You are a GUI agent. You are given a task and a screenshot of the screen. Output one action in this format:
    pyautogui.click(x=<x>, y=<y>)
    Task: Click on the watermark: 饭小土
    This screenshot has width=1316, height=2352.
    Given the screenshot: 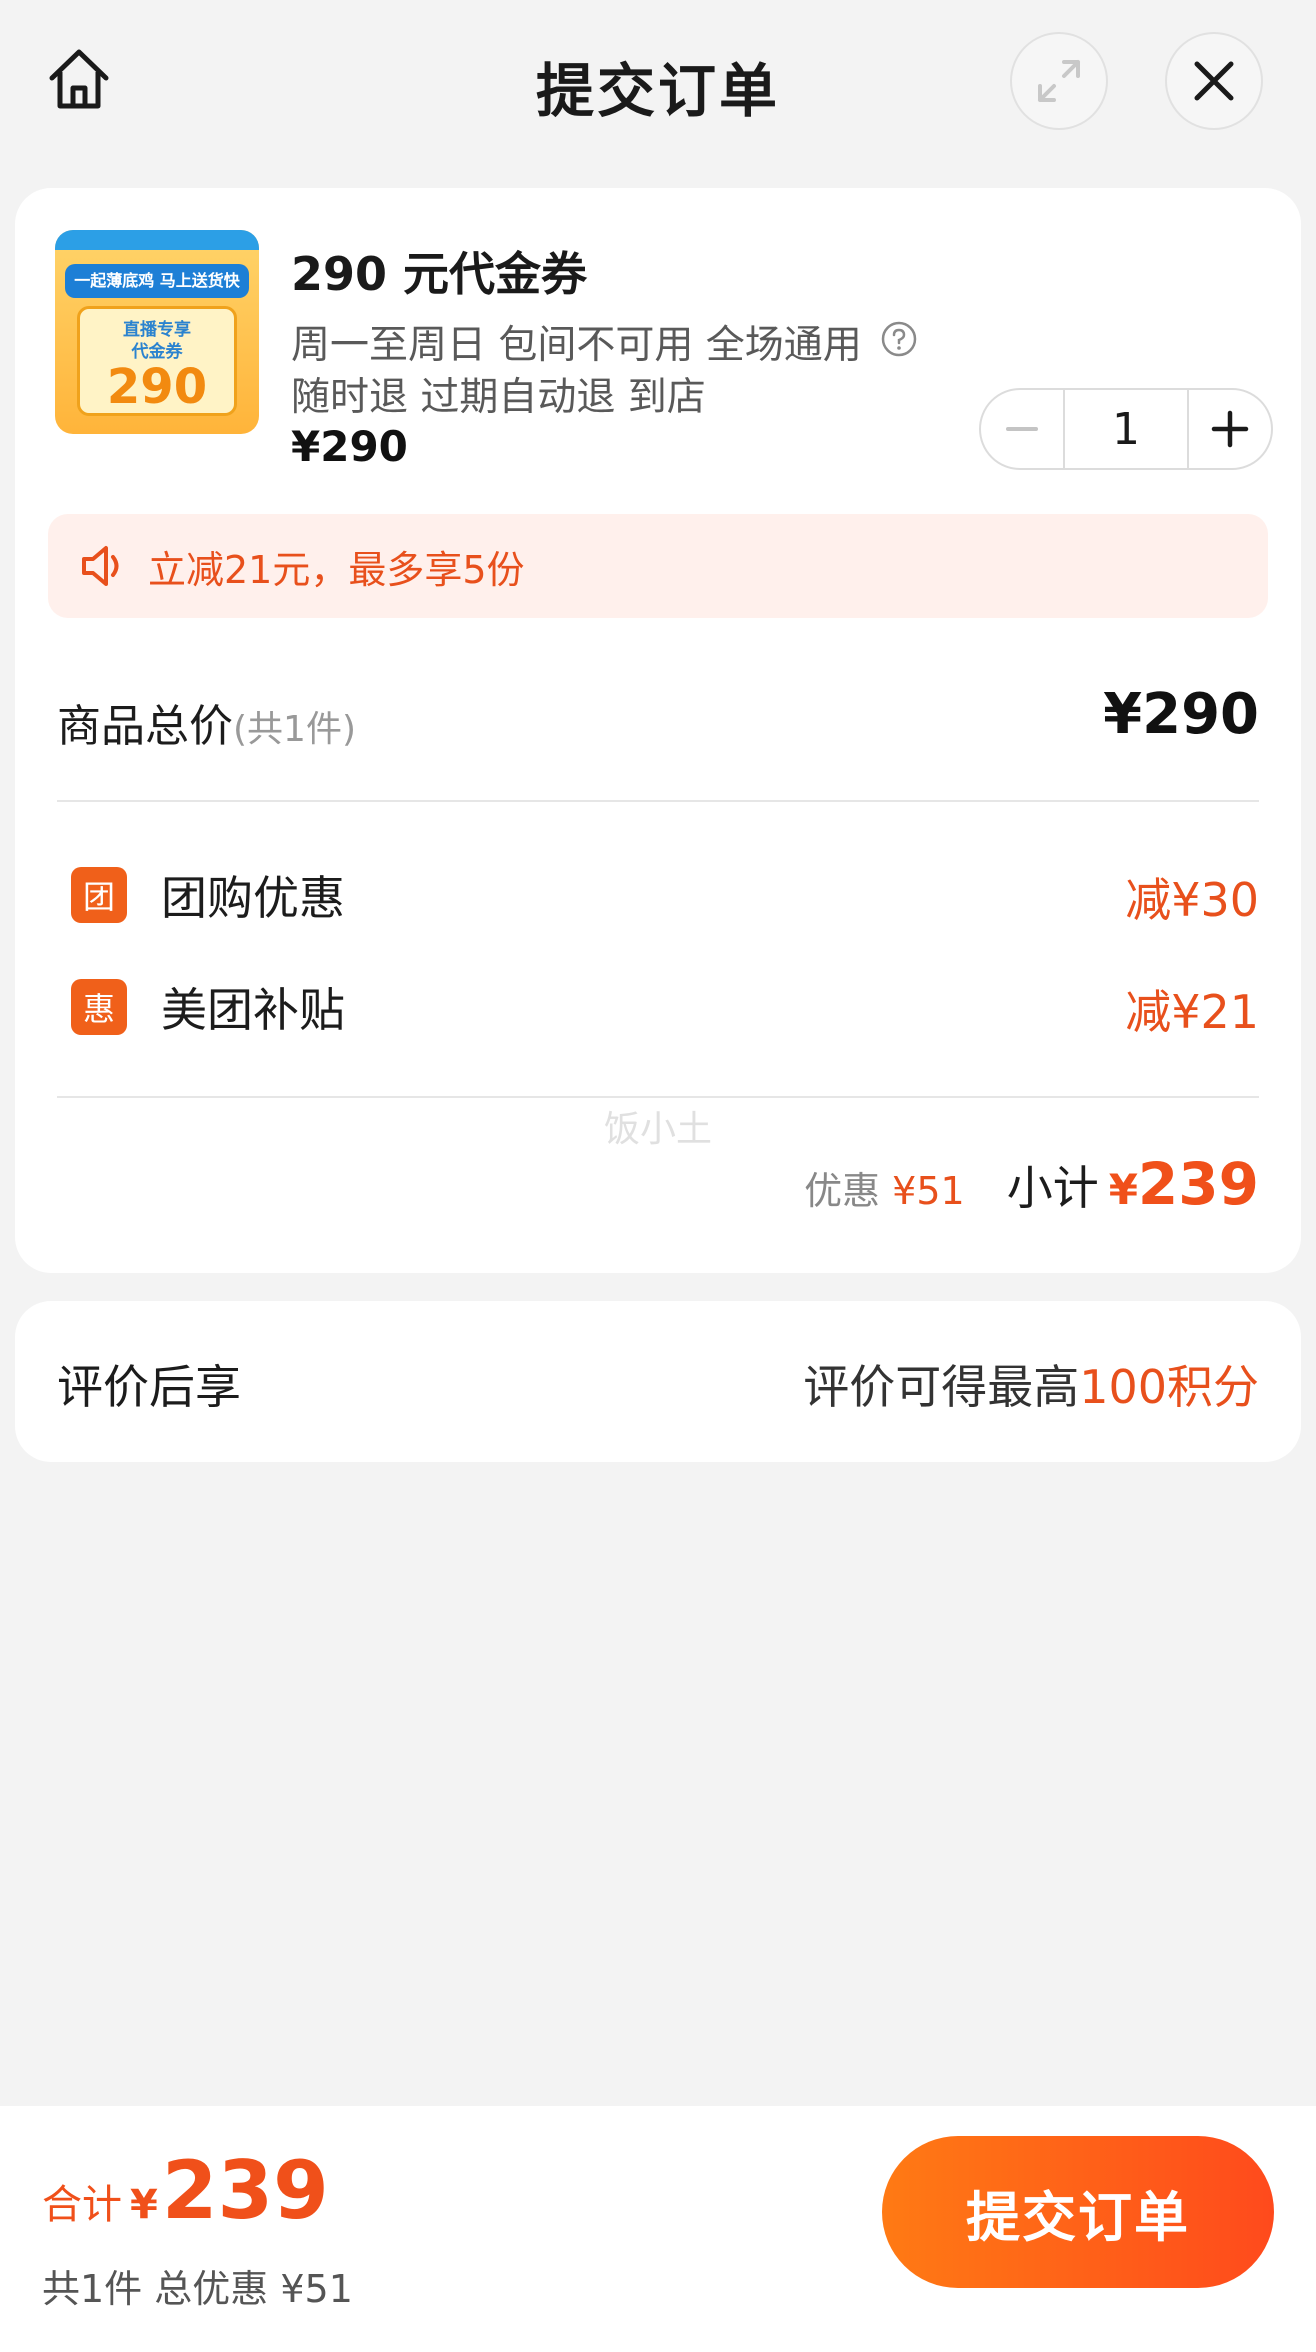 What is the action you would take?
    pyautogui.click(x=657, y=1129)
    